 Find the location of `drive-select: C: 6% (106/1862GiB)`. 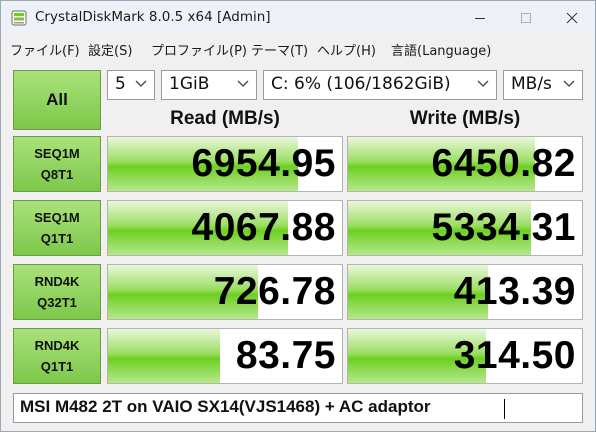

drive-select: C: 6% (106/1862GiB) is located at coordinates (380, 85).